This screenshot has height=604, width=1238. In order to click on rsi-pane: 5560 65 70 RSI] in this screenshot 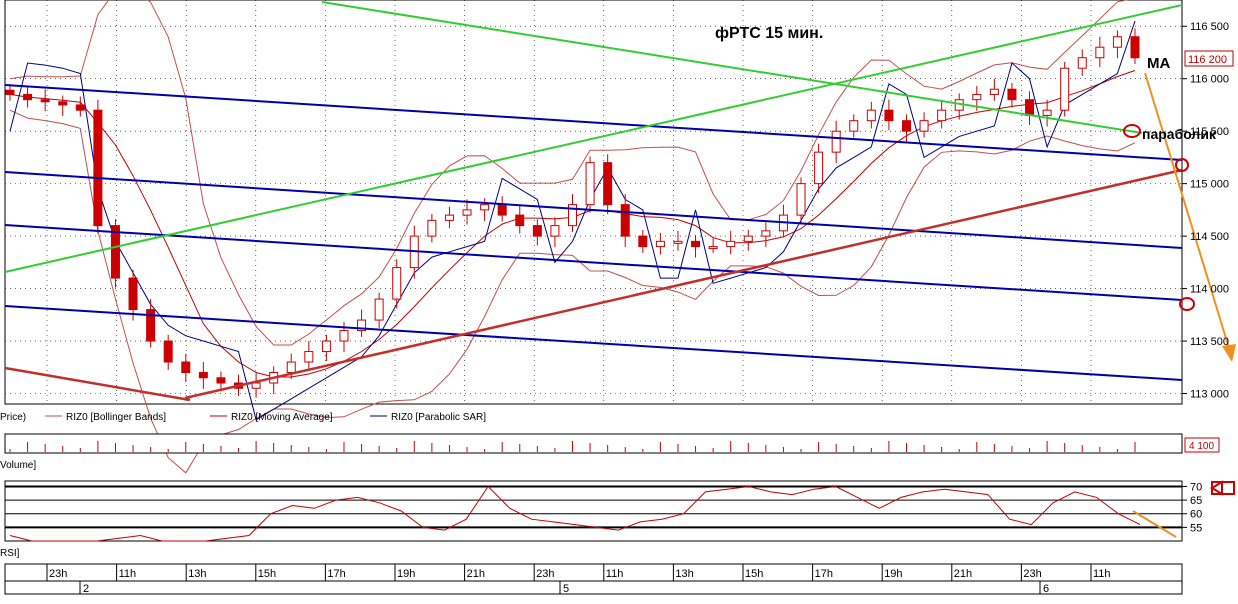, I will do `click(617, 519)`.